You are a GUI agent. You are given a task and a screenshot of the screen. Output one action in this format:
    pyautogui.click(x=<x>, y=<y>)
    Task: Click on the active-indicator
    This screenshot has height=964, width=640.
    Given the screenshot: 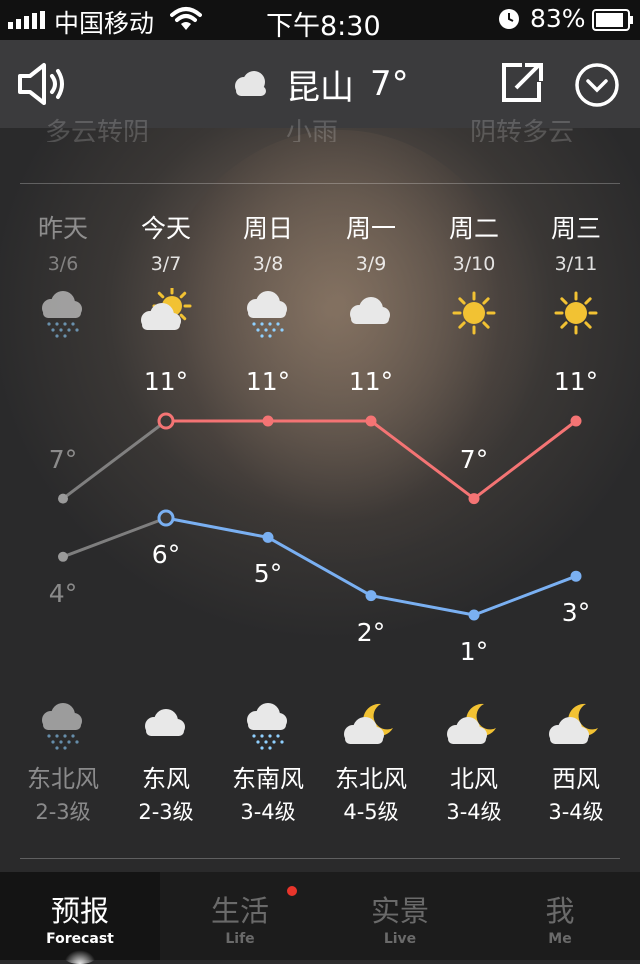 What is the action you would take?
    pyautogui.click(x=80, y=957)
    